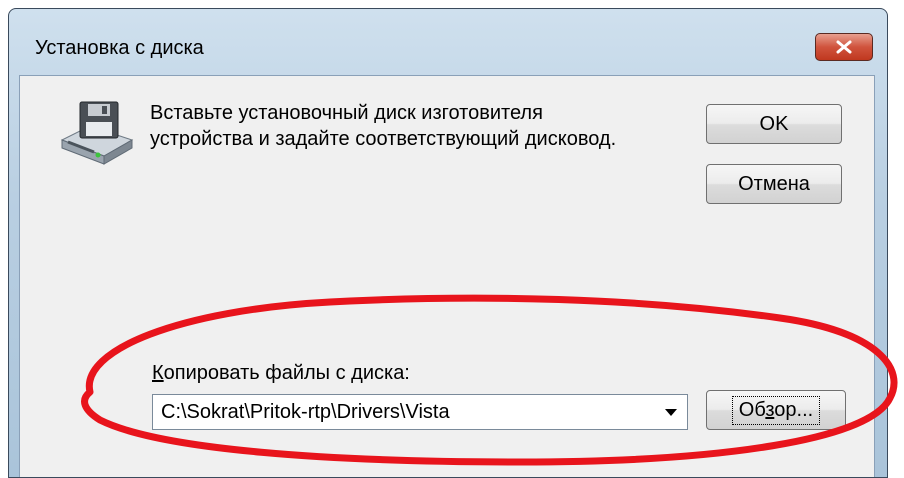 This screenshot has width=904, height=478. I want to click on copy-files-label: Копировать файлы с диска:, so click(281, 373).